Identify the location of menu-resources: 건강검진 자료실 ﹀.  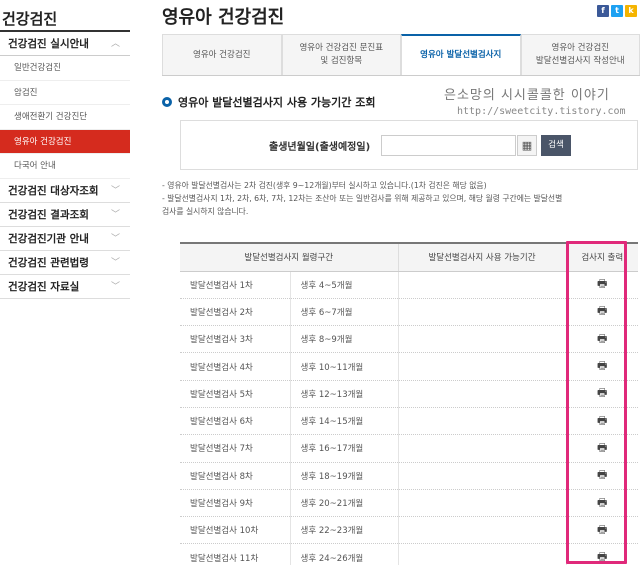
(65, 287).